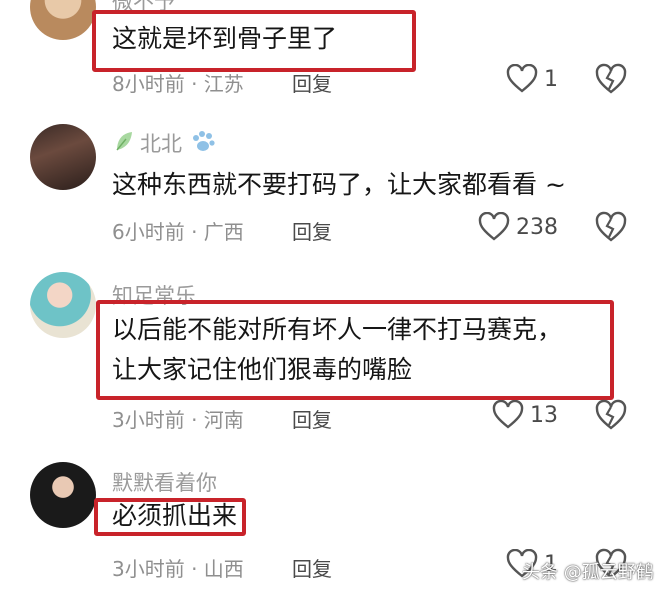  I want to click on comment-time-location: 8小时前 · 江苏, so click(178, 84).